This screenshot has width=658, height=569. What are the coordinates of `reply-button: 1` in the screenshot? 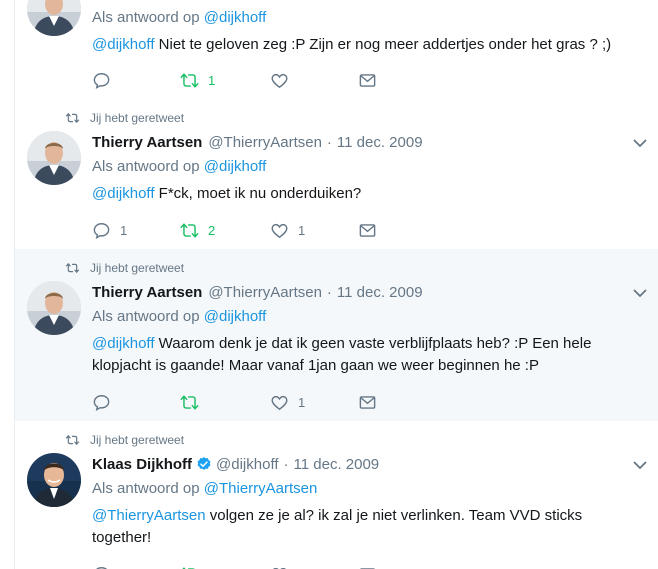 It's located at (109, 230).